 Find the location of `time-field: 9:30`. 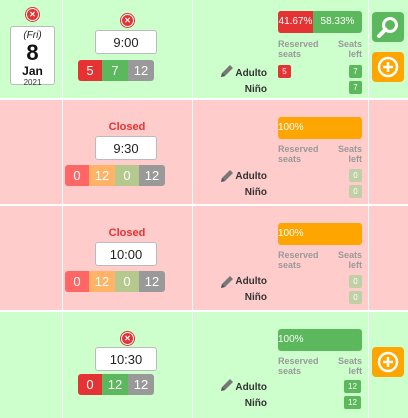

time-field: 9:30 is located at coordinates (126, 148).